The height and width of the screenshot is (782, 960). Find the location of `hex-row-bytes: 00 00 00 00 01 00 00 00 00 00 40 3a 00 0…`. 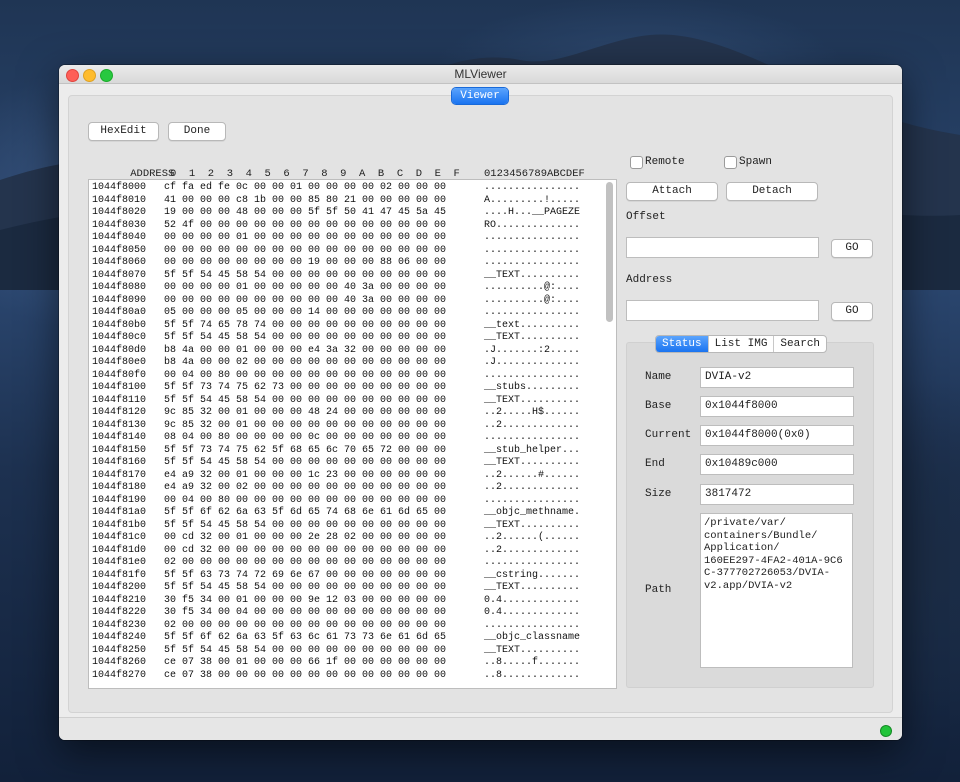

hex-row-bytes: 00 00 00 00 01 00 00 00 00 00 40 3a 00 0… is located at coordinates (305, 288).